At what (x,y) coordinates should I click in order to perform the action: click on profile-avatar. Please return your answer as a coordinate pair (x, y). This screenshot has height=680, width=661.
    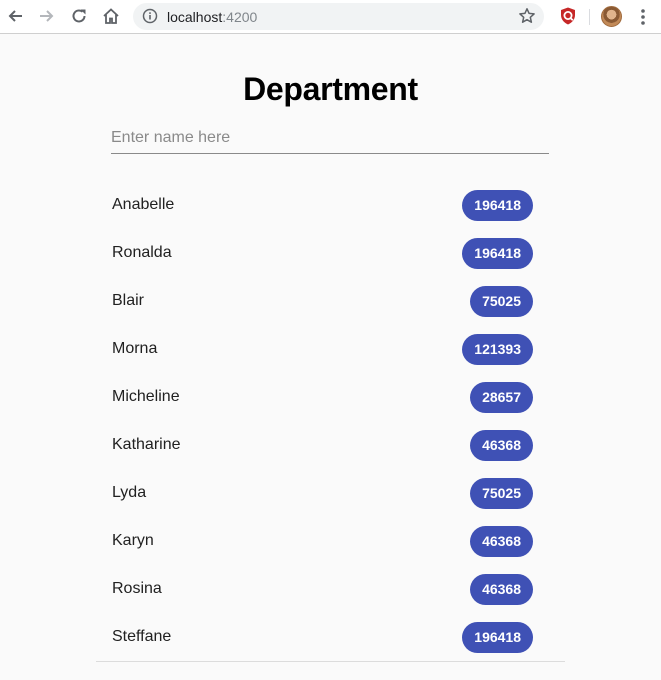
    Looking at the image, I should click on (611, 16).